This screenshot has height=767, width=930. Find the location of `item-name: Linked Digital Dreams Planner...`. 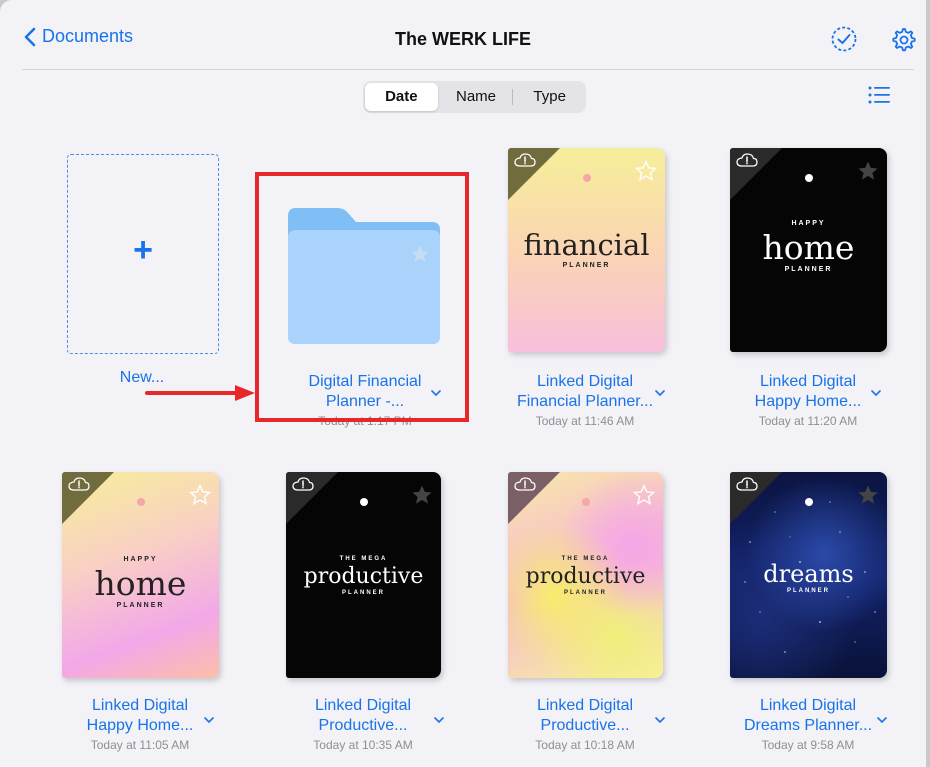

item-name: Linked Digital Dreams Planner... is located at coordinates (808, 716).